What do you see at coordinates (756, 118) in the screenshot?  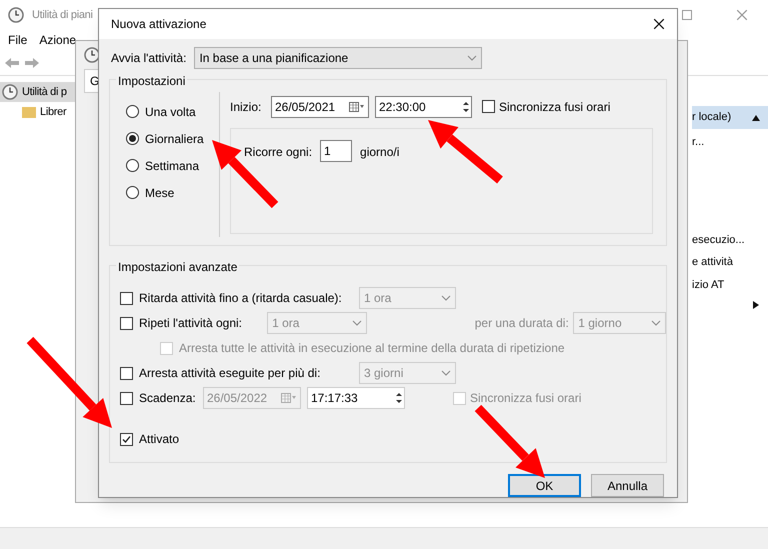 I see `collapse-icon` at bounding box center [756, 118].